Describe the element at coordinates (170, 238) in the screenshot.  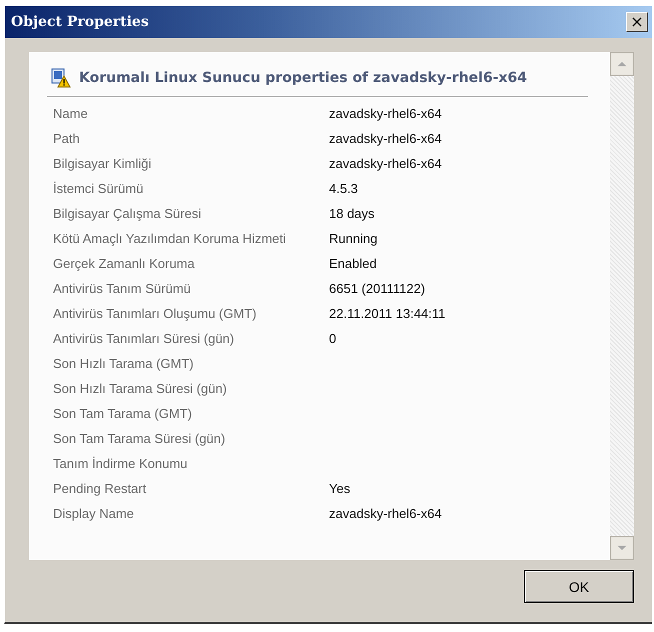
I see `property-label: Kötü Amaçlı Yazılımdan Koruma Hizmeti` at that location.